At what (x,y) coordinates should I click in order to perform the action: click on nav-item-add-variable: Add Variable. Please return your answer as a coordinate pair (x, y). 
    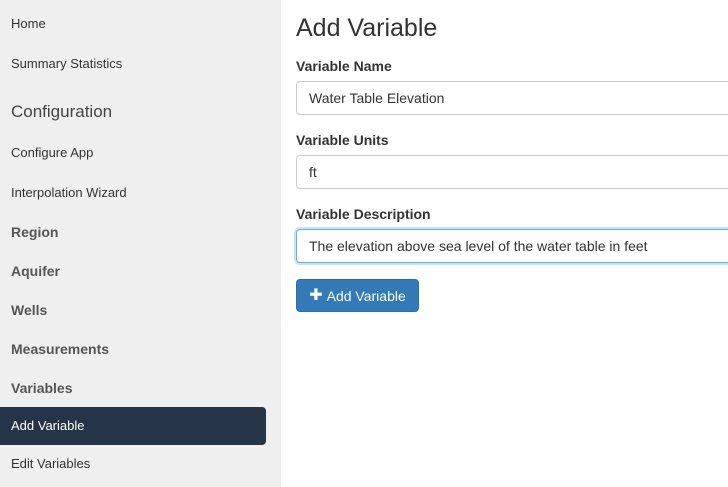
    Looking at the image, I should click on (133, 426).